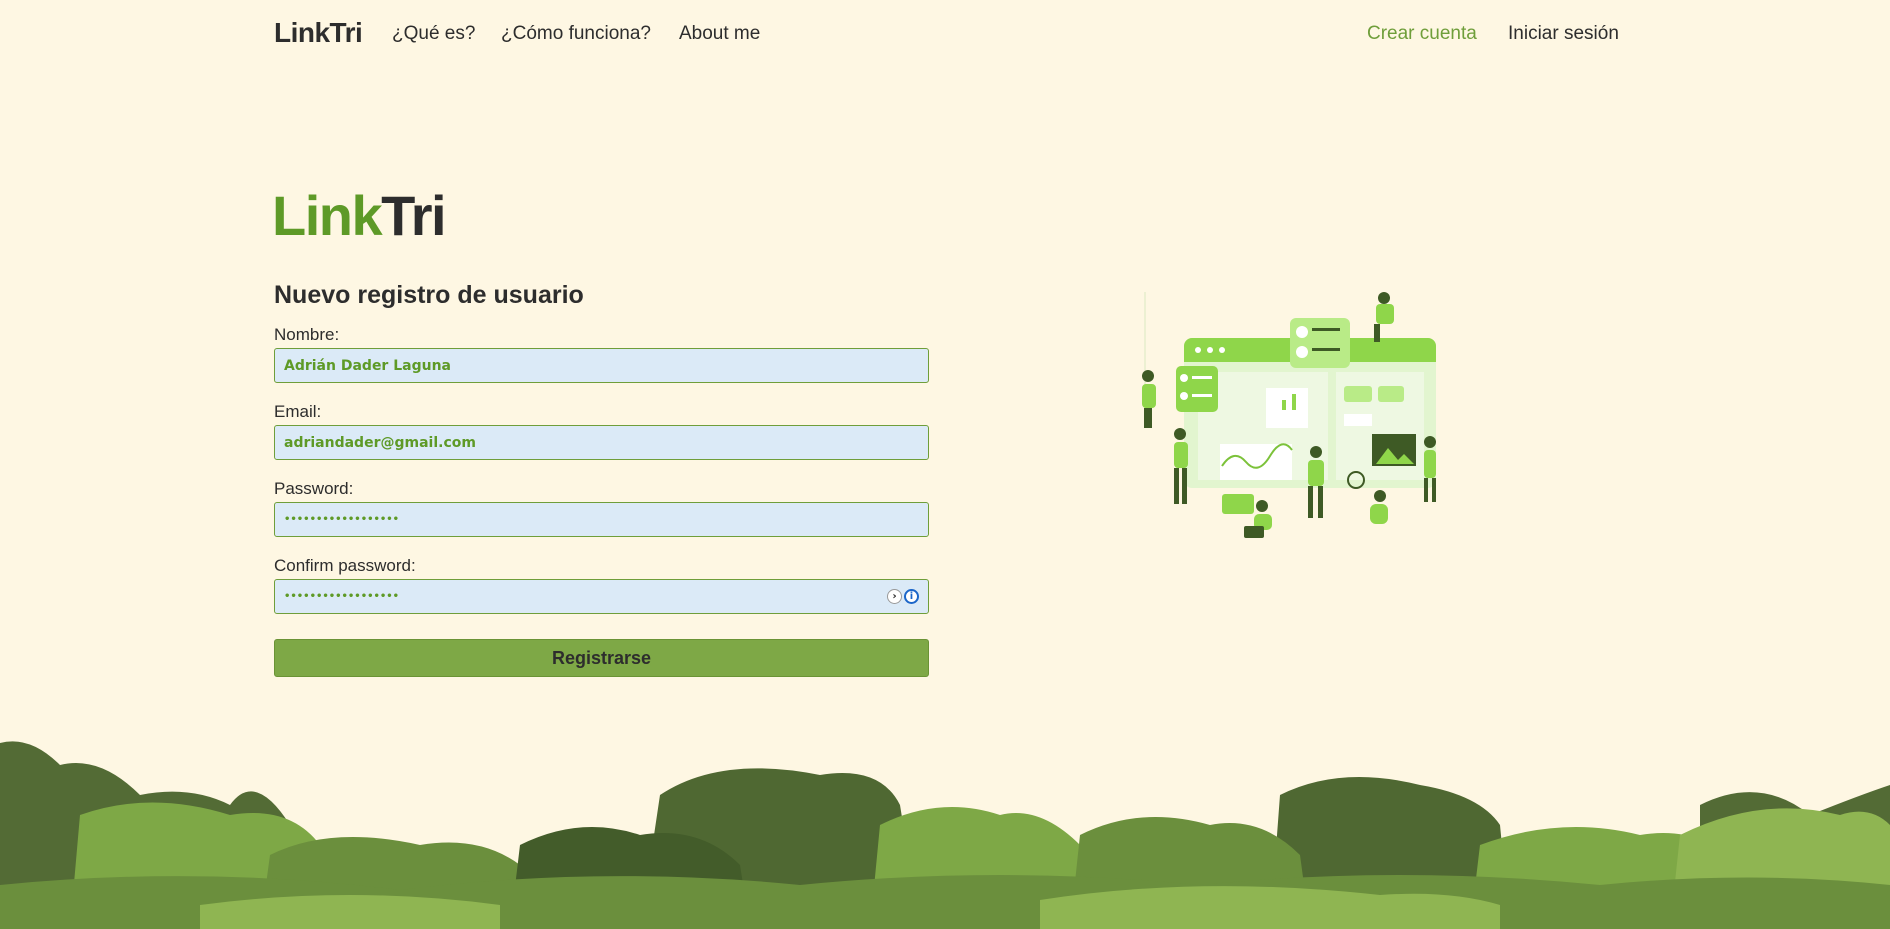 The height and width of the screenshot is (929, 1890). Describe the element at coordinates (298, 411) in the screenshot. I see `email-label: Email:` at that location.